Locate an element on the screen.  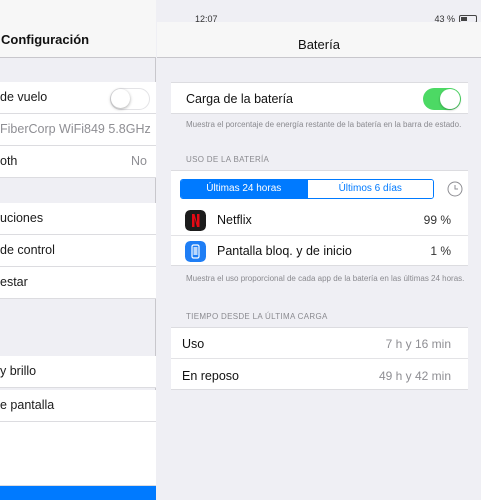
app-percent: 1 % is located at coordinates (440, 251).